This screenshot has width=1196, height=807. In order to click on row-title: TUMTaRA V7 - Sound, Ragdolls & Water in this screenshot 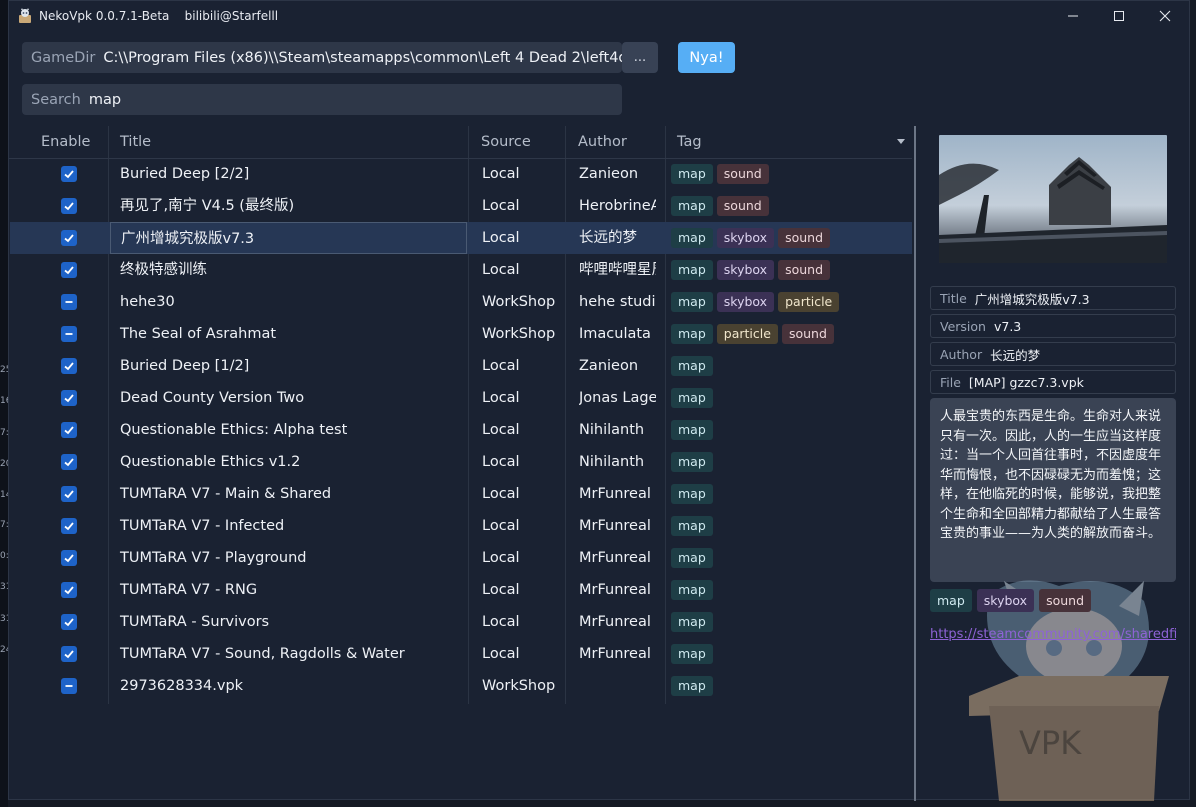, I will do `click(262, 654)`.